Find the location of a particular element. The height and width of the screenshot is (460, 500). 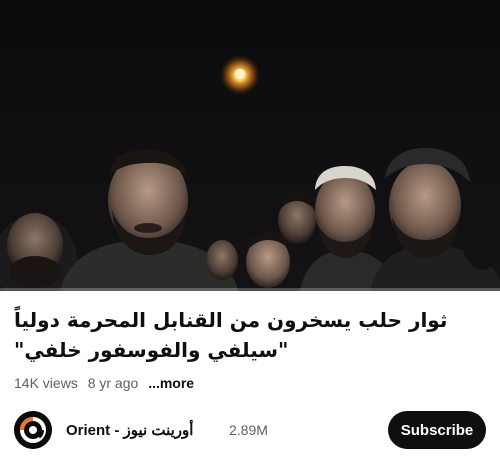

subscriber-count: 2.89M is located at coordinates (248, 430).